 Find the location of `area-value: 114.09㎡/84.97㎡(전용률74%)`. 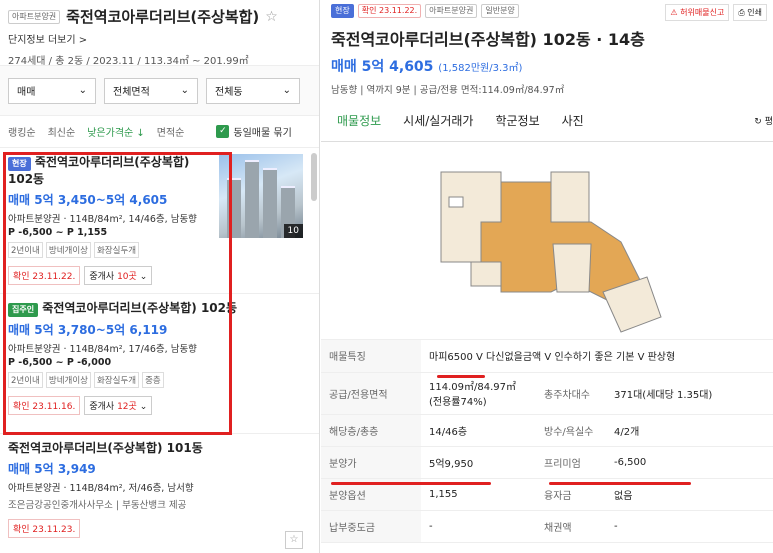

area-value: 114.09㎡/84.97㎡(전용률74%) is located at coordinates (478, 393).